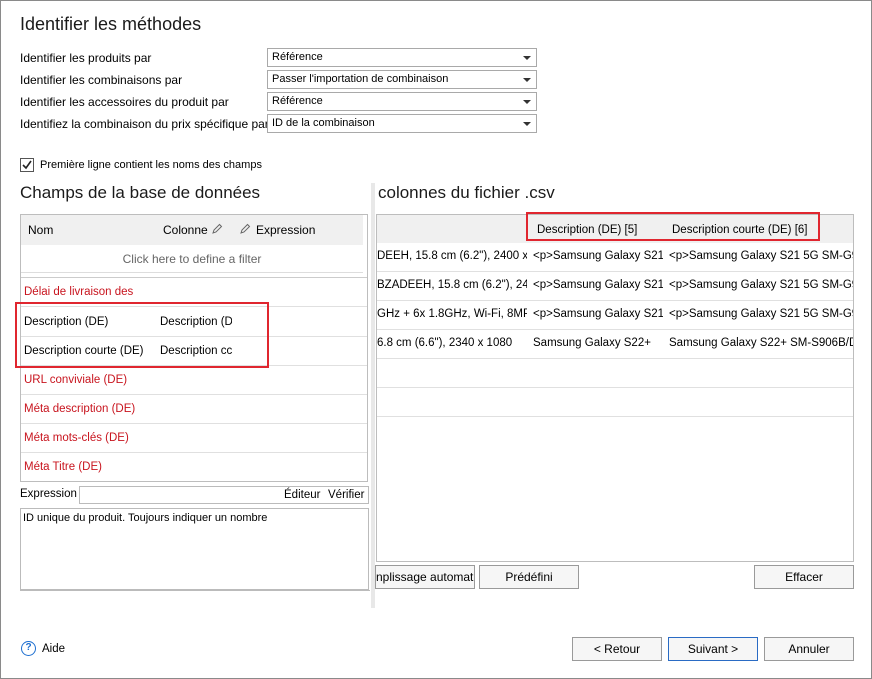  Describe the element at coordinates (28, 648) in the screenshot. I see `help-icon: ?` at that location.